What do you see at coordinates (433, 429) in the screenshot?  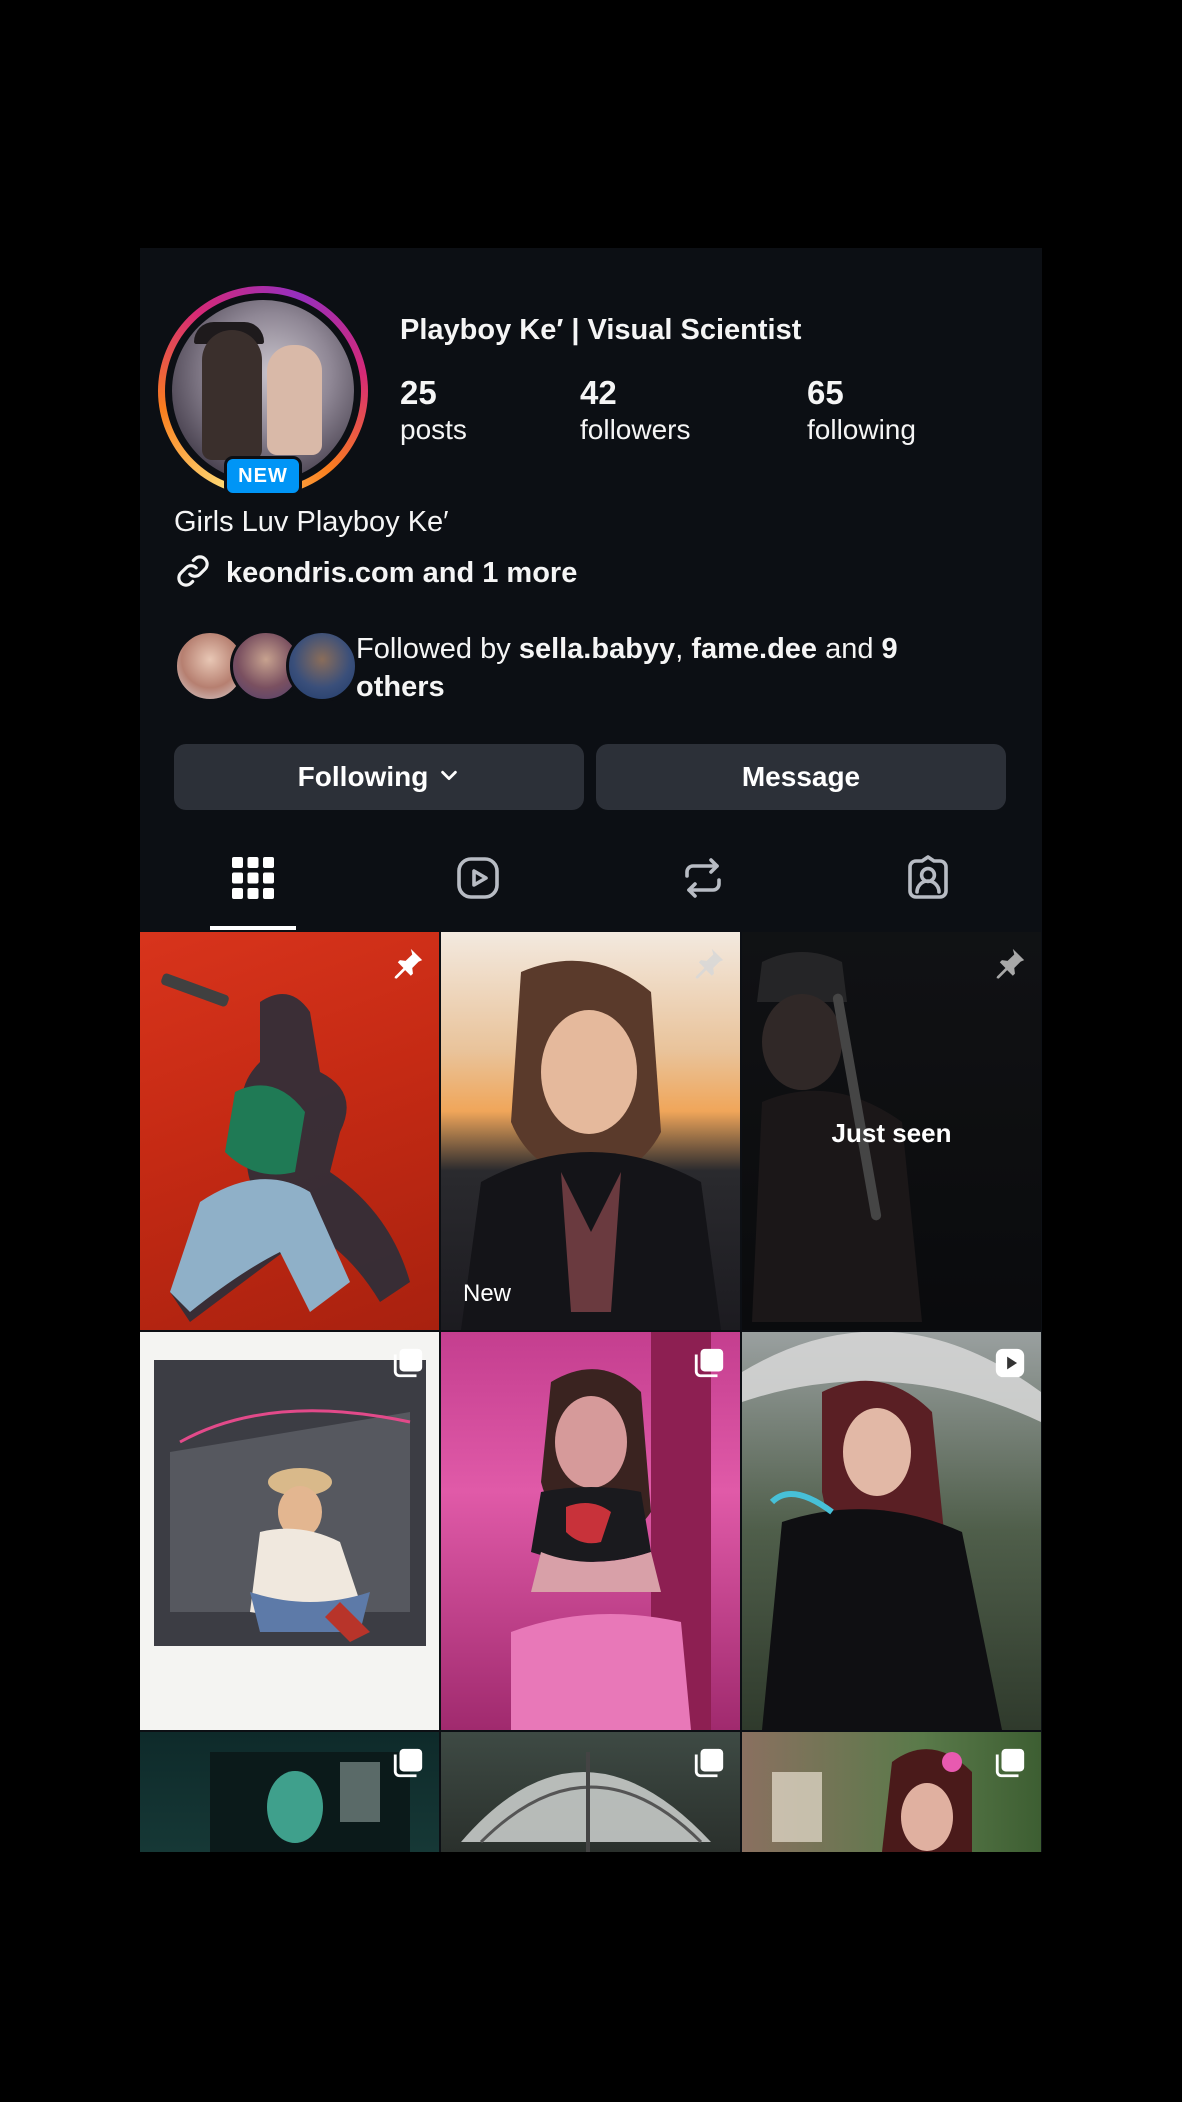 I see `posts-label: posts` at bounding box center [433, 429].